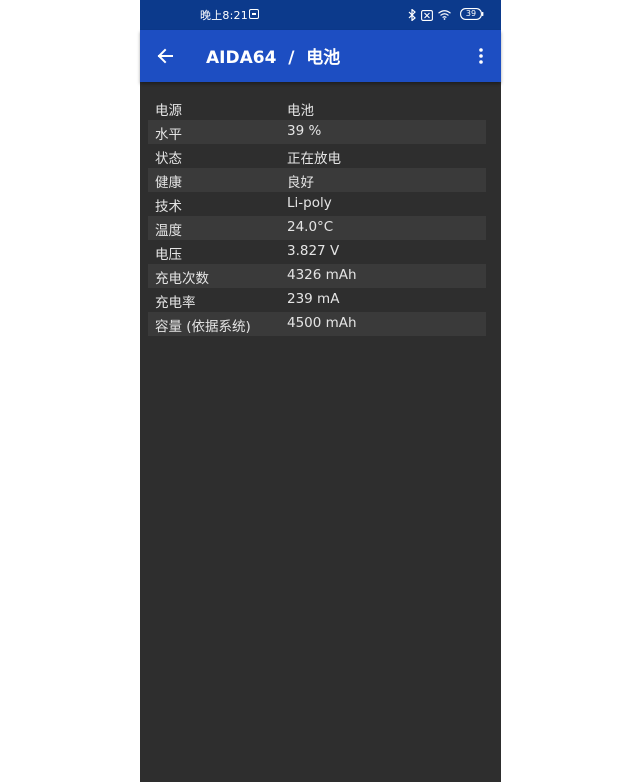 The width and height of the screenshot is (640, 782). Describe the element at coordinates (310, 227) in the screenshot. I see `row-value: 24.0°C` at that location.